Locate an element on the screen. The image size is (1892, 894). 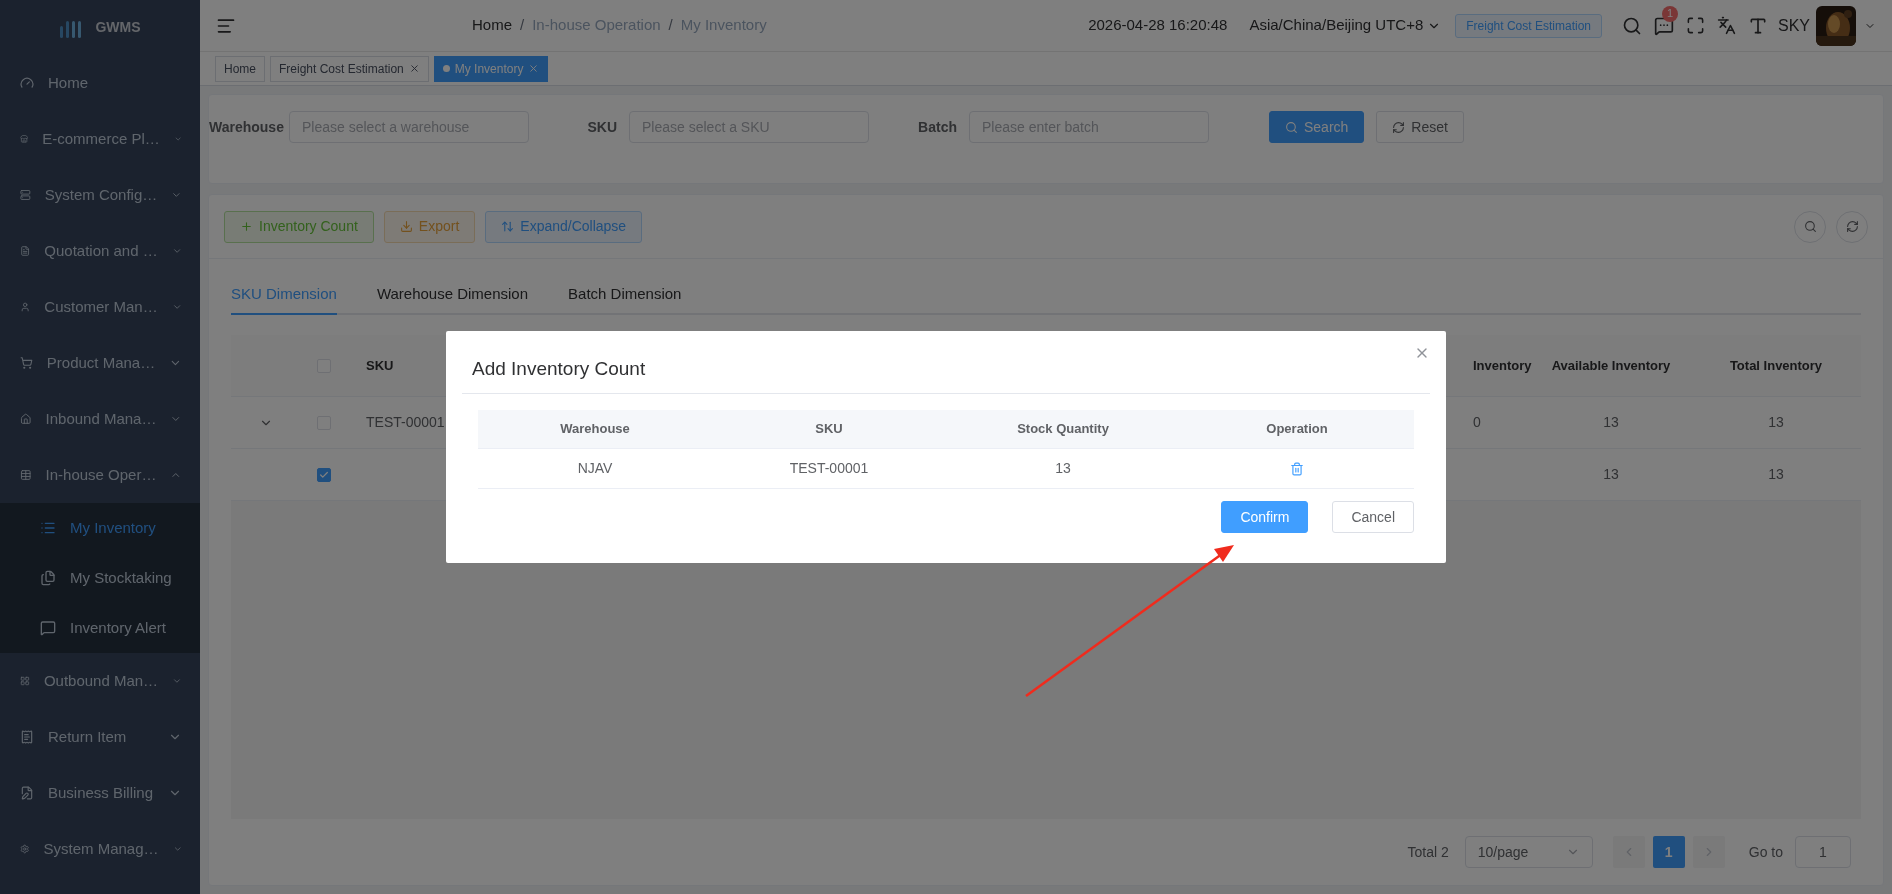
user-icon is located at coordinates (25, 307).